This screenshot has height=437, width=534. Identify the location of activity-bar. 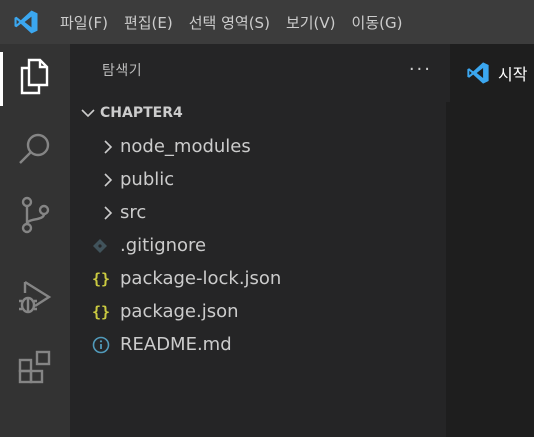
(35, 240).